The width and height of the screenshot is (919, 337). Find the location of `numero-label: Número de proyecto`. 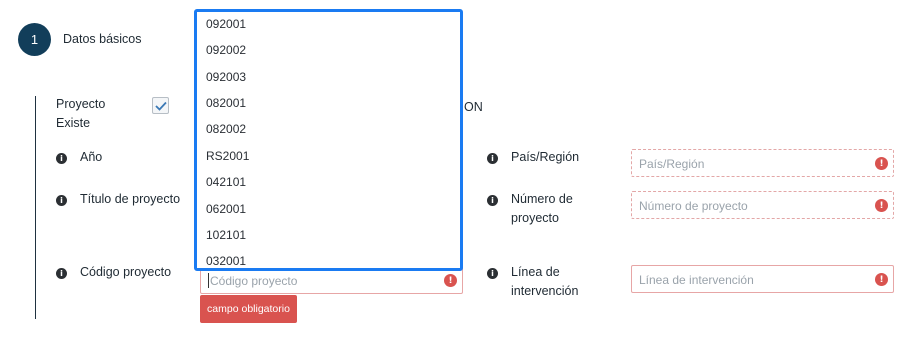

numero-label: Número de proyecto is located at coordinates (542, 209).